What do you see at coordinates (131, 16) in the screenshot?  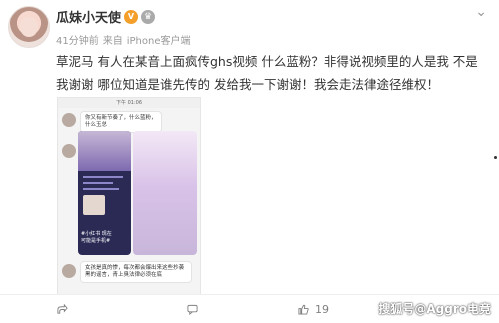 I see `vip-icon: V` at bounding box center [131, 16].